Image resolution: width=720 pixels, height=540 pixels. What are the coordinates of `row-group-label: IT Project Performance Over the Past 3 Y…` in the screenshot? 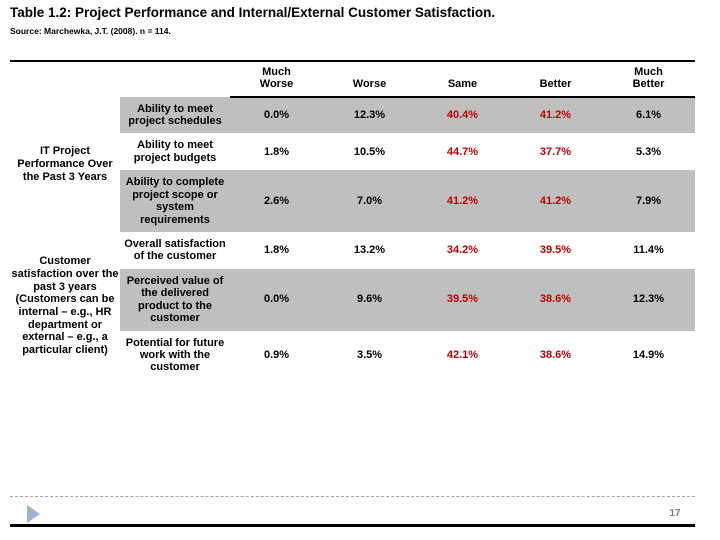 It's located at (65, 164).